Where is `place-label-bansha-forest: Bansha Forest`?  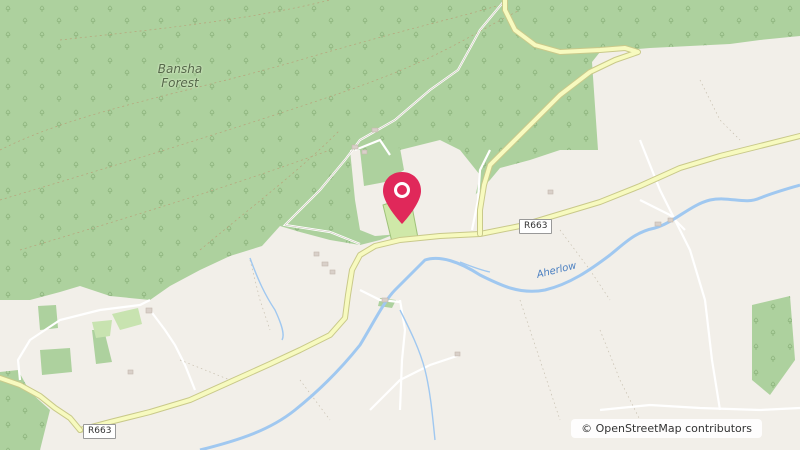
place-label-bansha-forest: Bansha Forest is located at coordinates (180, 76).